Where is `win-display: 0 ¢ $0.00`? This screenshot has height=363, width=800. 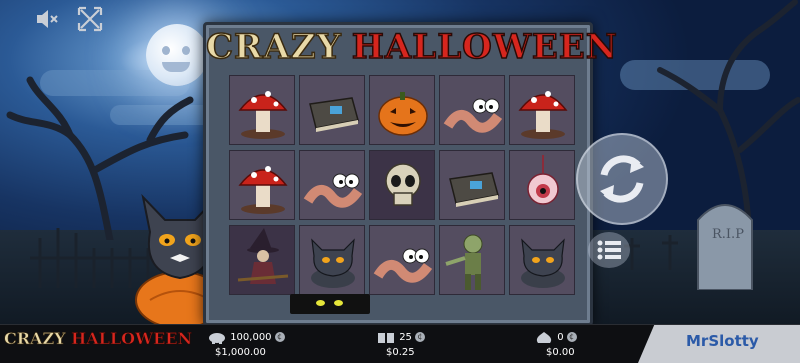
win-display: 0 ¢ $0.00 is located at coordinates (555, 344).